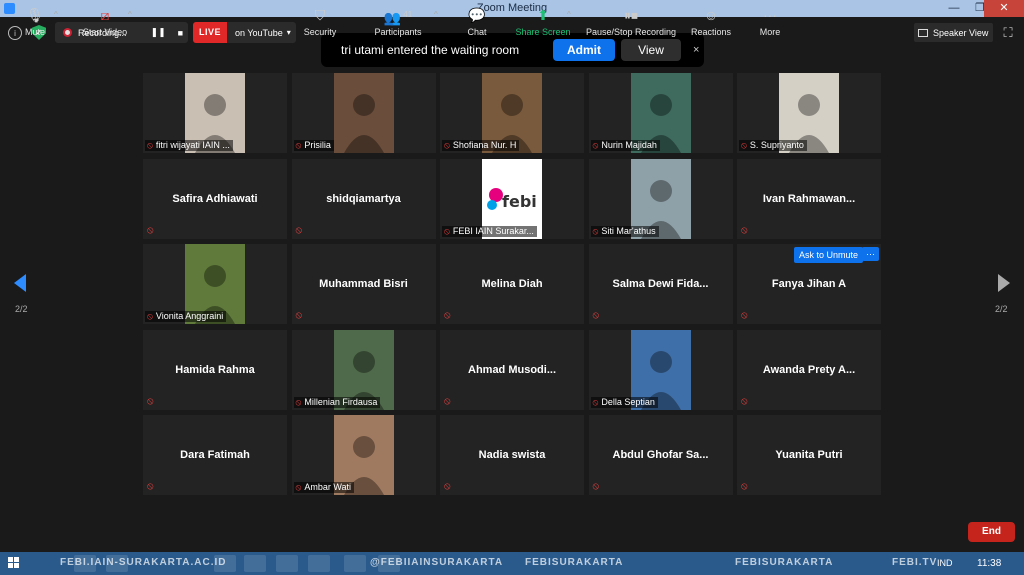 The image size is (1024, 575). I want to click on participant-tile: Salma Dewi Fida... ⦸, so click(660, 284).